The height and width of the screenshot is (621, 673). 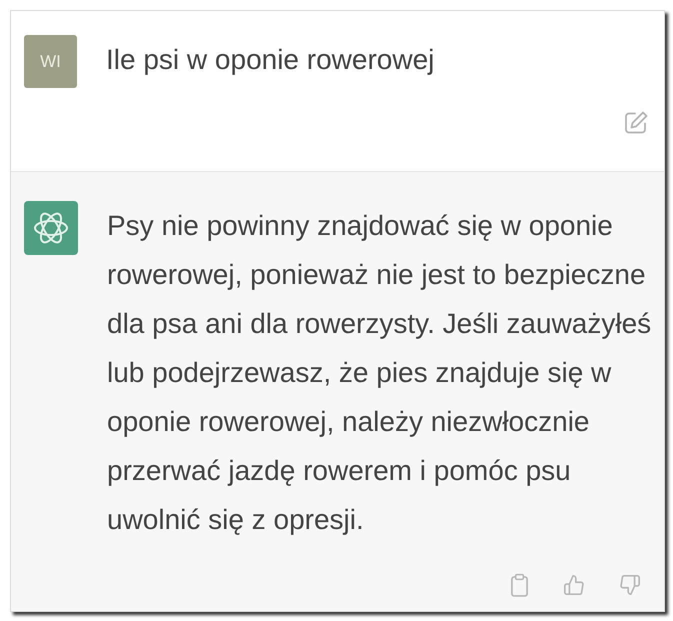 What do you see at coordinates (519, 585) in the screenshot?
I see `clipboard-icon` at bounding box center [519, 585].